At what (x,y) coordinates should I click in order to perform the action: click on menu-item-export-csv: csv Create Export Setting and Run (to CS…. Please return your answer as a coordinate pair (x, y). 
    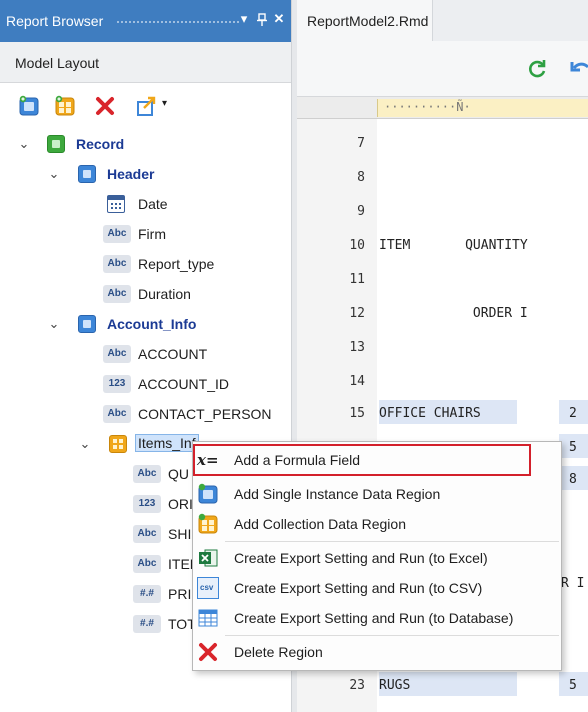
    Looking at the image, I should click on (377, 588).